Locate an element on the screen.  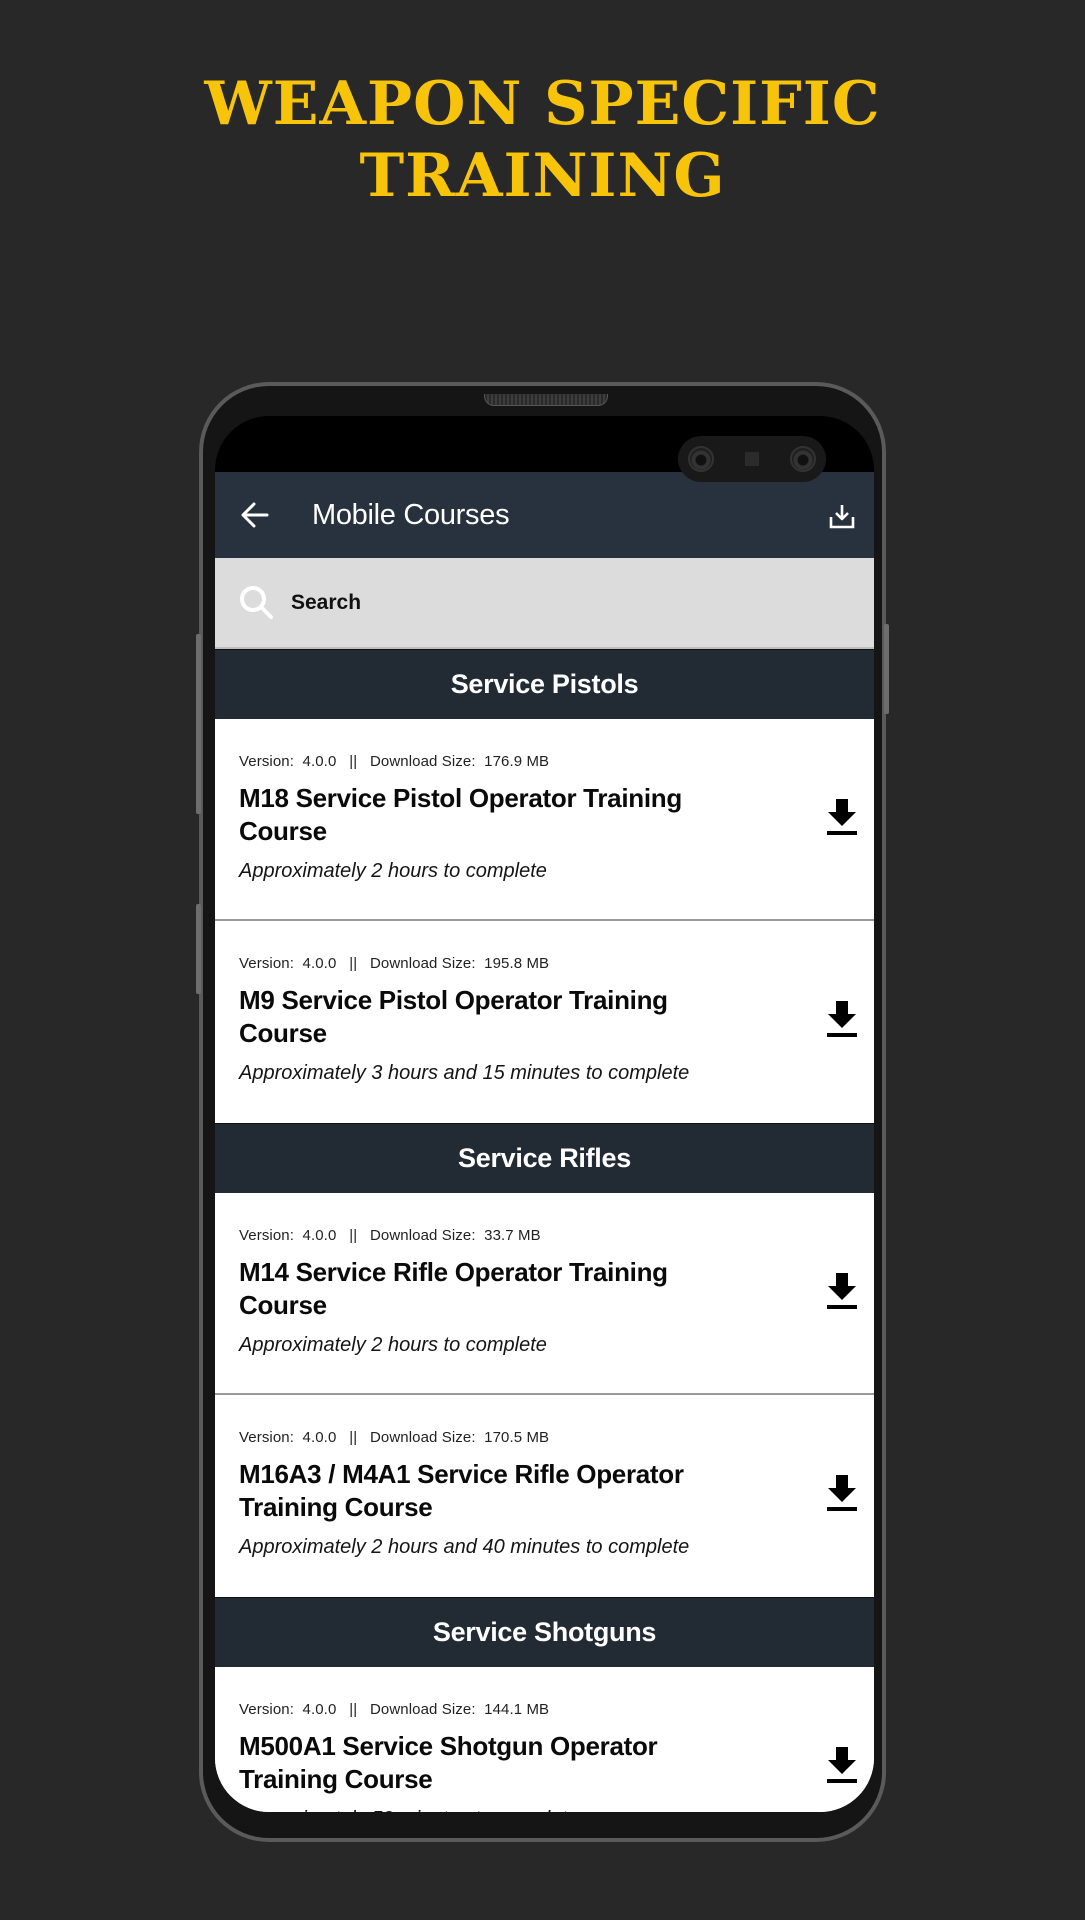
promo-title: WEAPON SPECIFIC TRAINING is located at coordinates (542, 140).